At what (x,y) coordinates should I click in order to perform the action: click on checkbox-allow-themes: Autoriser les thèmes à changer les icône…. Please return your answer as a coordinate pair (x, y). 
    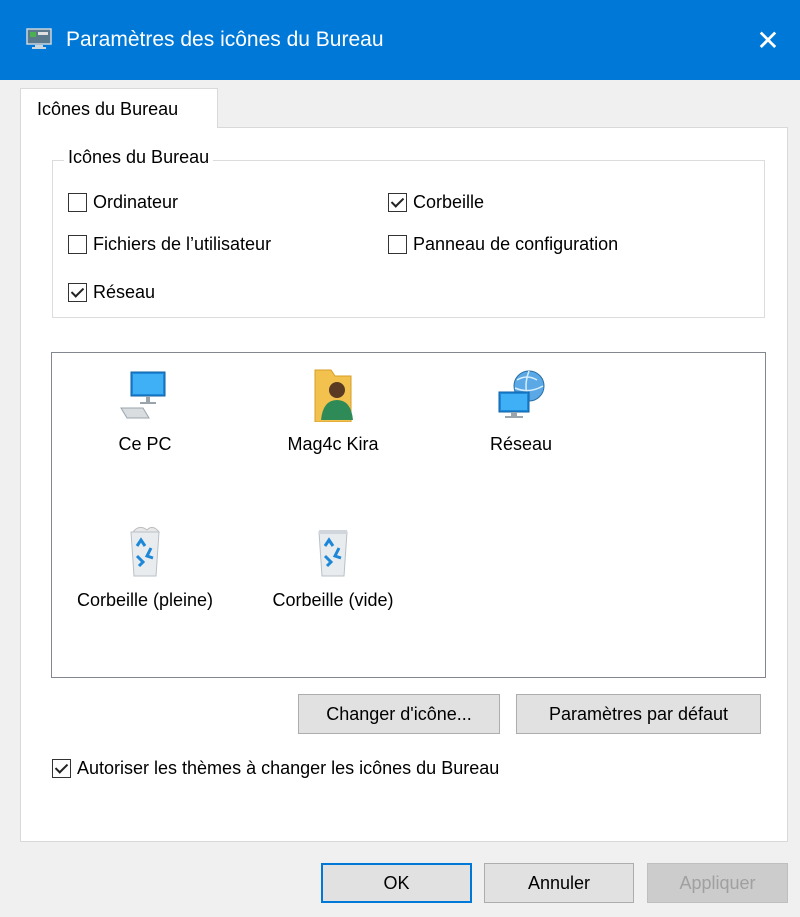
    Looking at the image, I should click on (275, 768).